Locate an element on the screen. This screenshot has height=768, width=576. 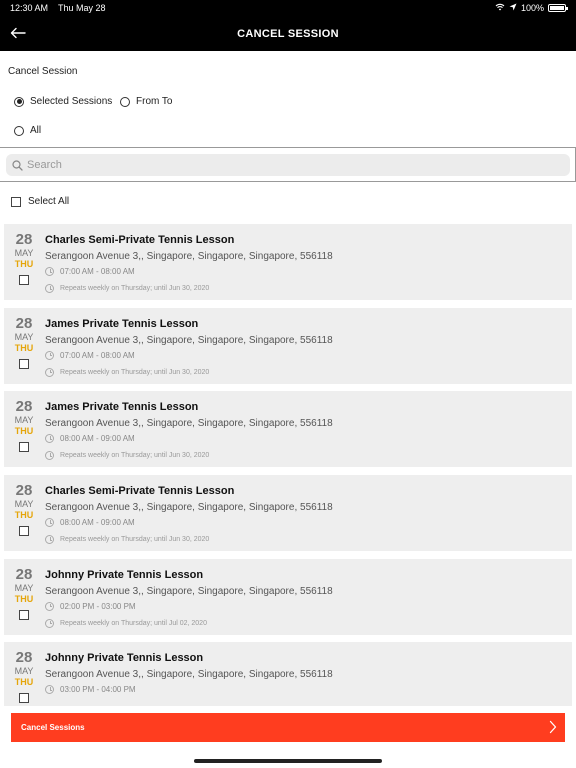
radio-button-selected is located at coordinates (19, 101).